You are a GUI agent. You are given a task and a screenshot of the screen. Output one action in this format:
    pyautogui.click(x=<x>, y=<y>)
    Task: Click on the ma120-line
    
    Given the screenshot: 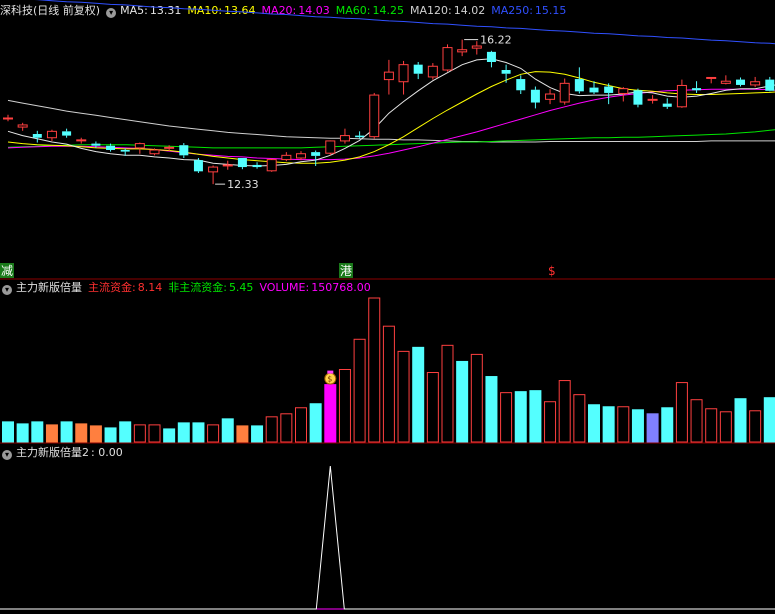 What is the action you would take?
    pyautogui.click(x=391, y=121)
    